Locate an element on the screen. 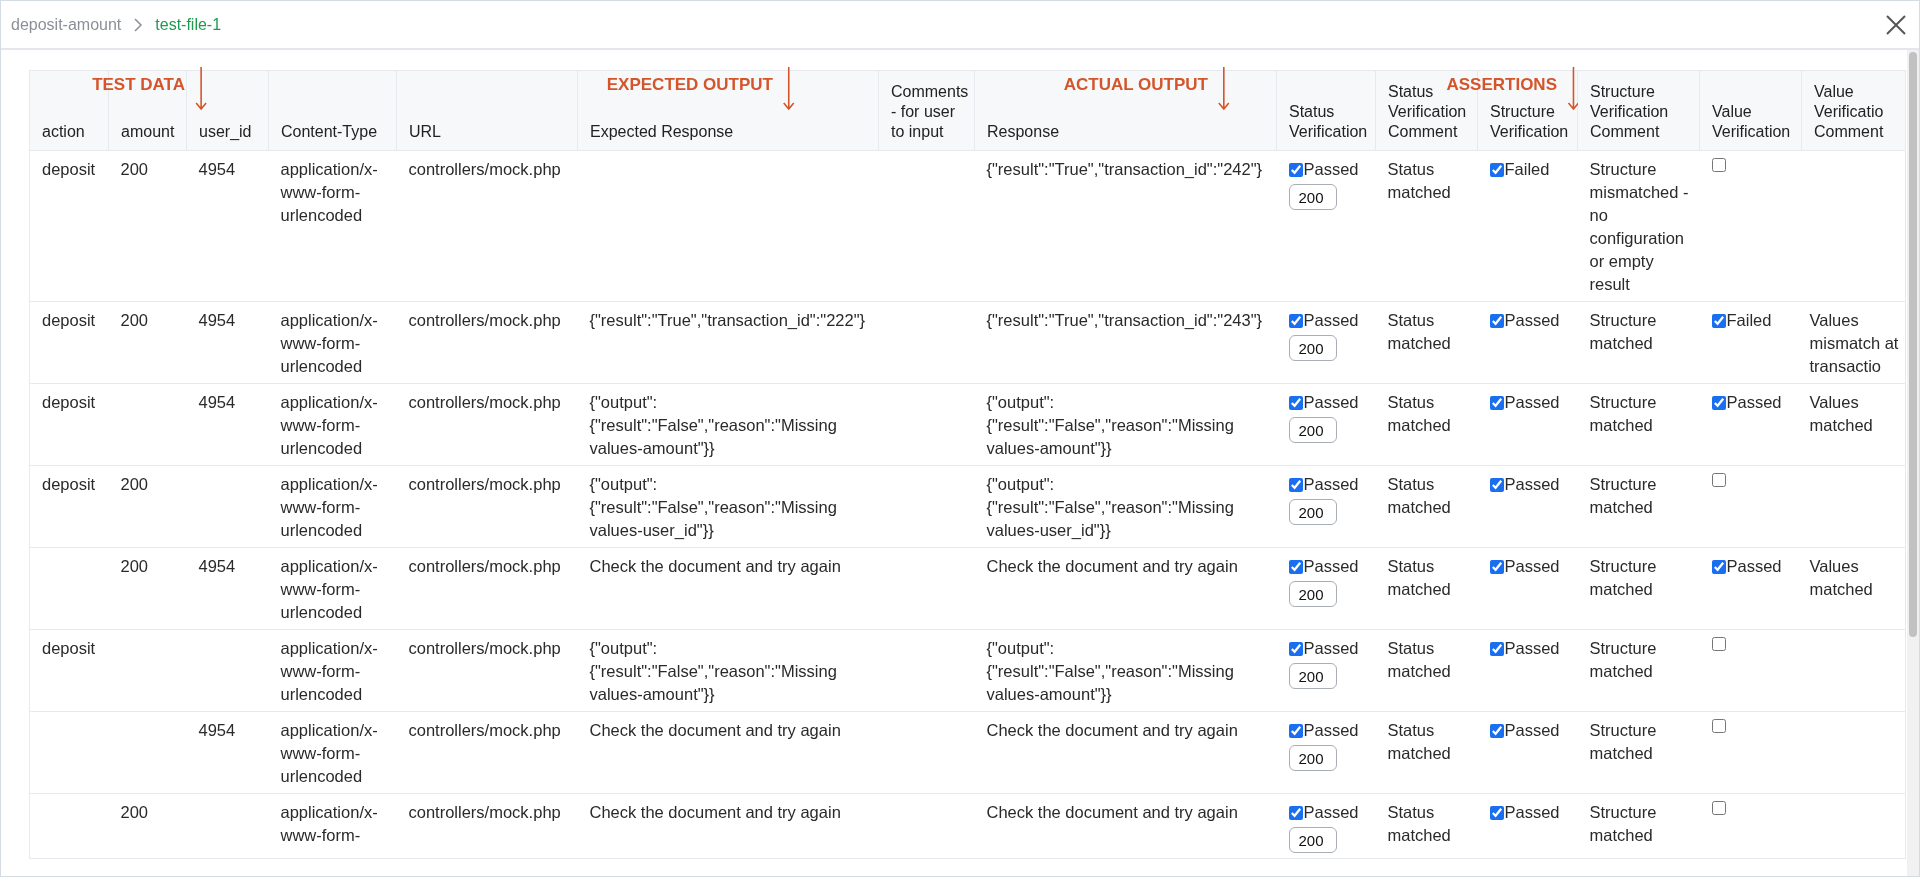 The image size is (1920, 877). column-header: Structure Verification Comment is located at coordinates (1638, 110).